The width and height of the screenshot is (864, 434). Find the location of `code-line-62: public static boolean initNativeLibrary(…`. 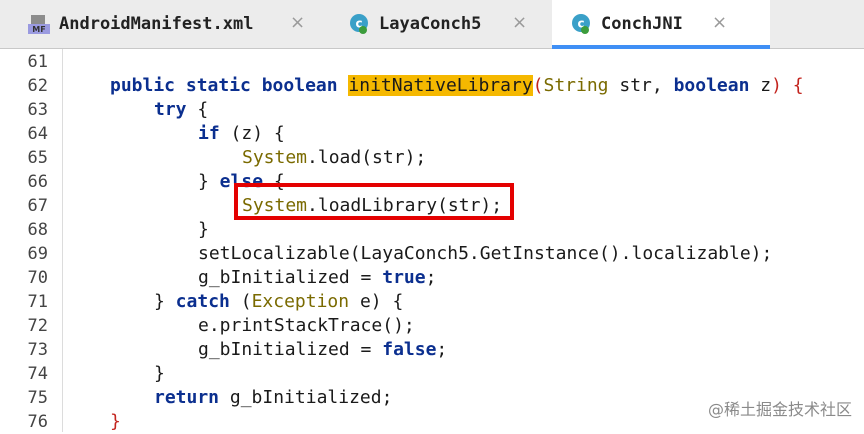

code-line-62: public static boolean initNativeLibrary(… is located at coordinates (457, 86).